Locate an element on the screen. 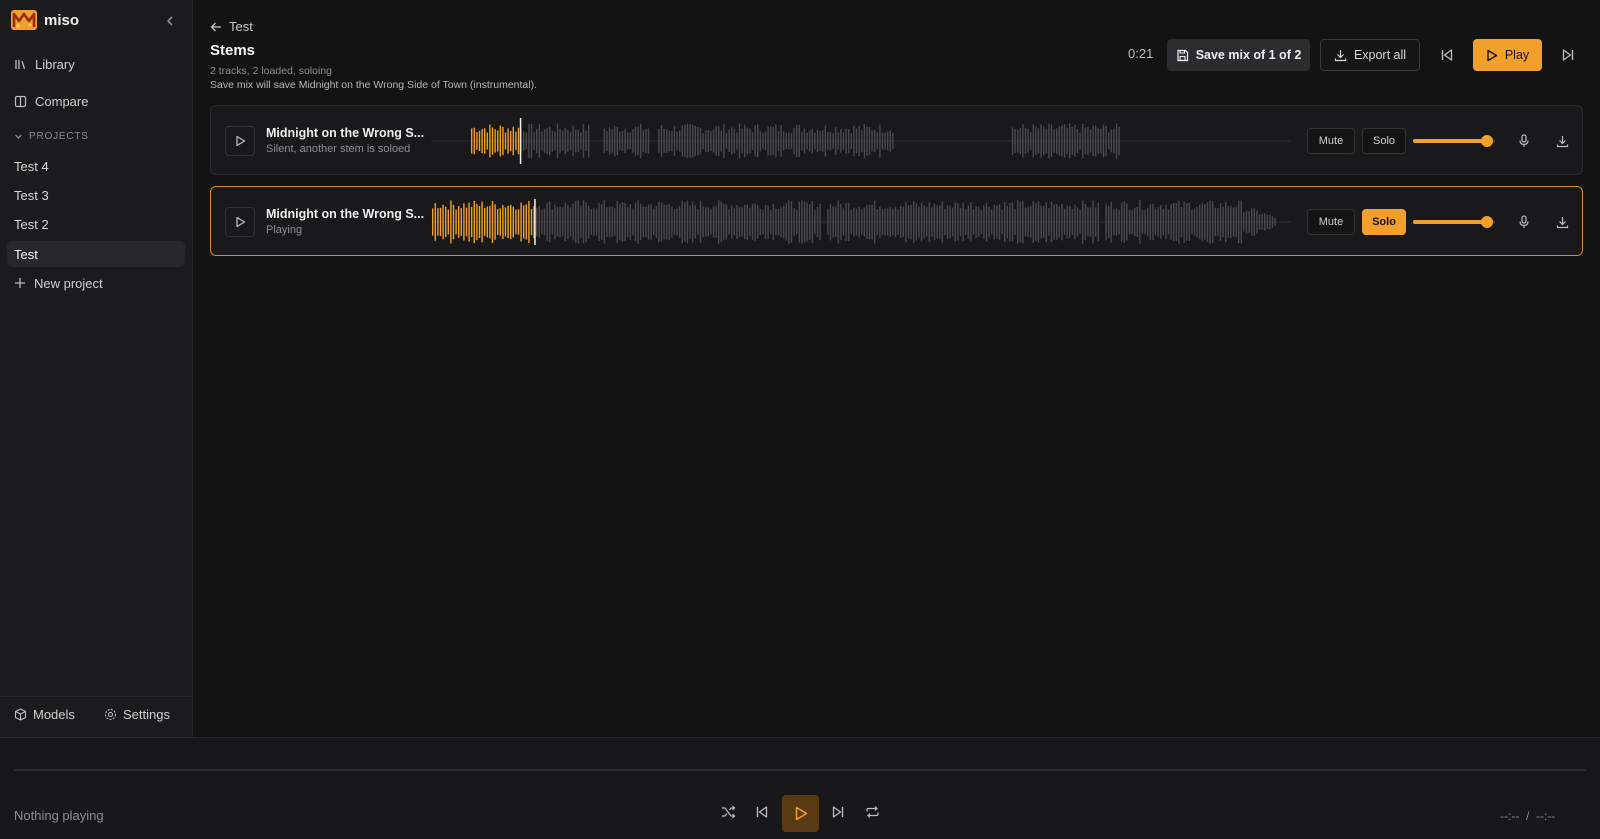  projects-section-toggle: PROJECTS is located at coordinates (51, 136).